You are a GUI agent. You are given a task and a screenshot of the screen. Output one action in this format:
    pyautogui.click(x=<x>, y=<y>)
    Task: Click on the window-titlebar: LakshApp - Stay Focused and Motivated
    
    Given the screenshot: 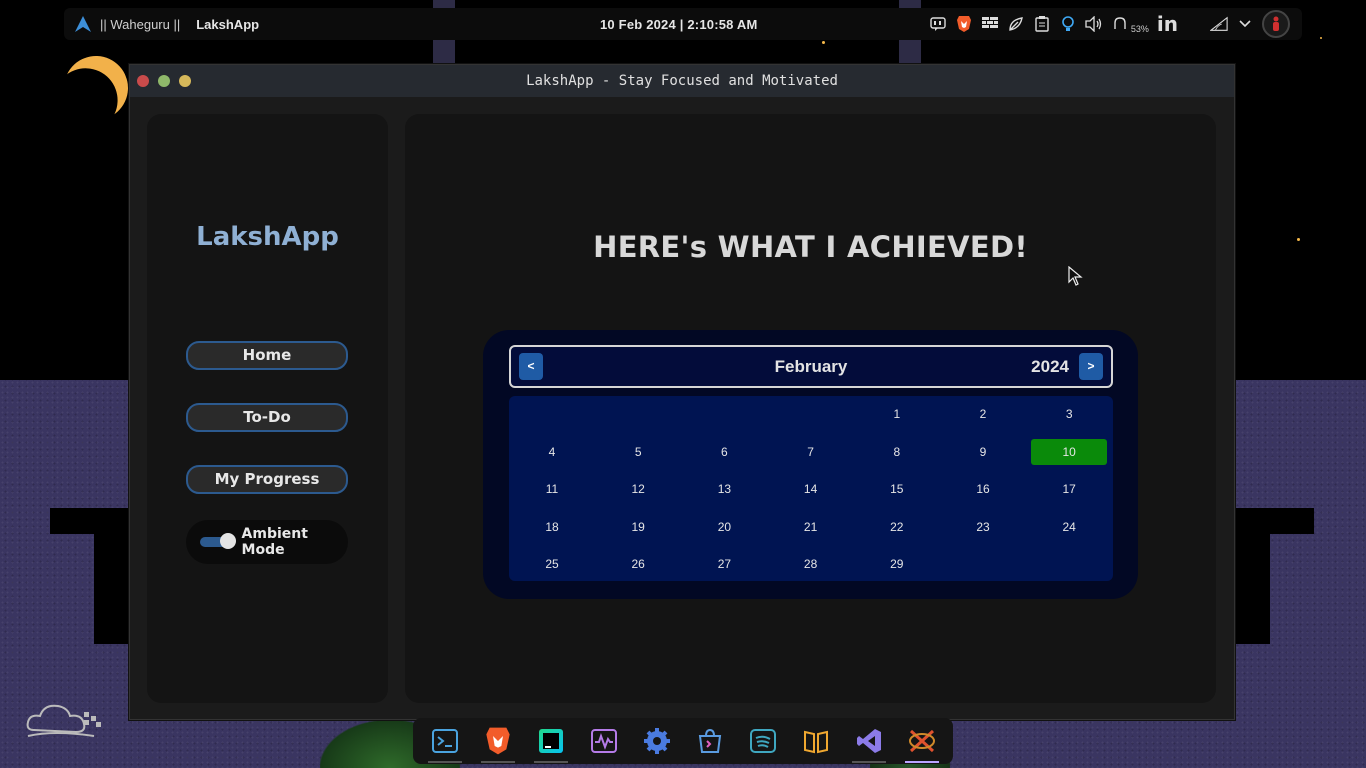 What is the action you would take?
    pyautogui.click(x=682, y=81)
    